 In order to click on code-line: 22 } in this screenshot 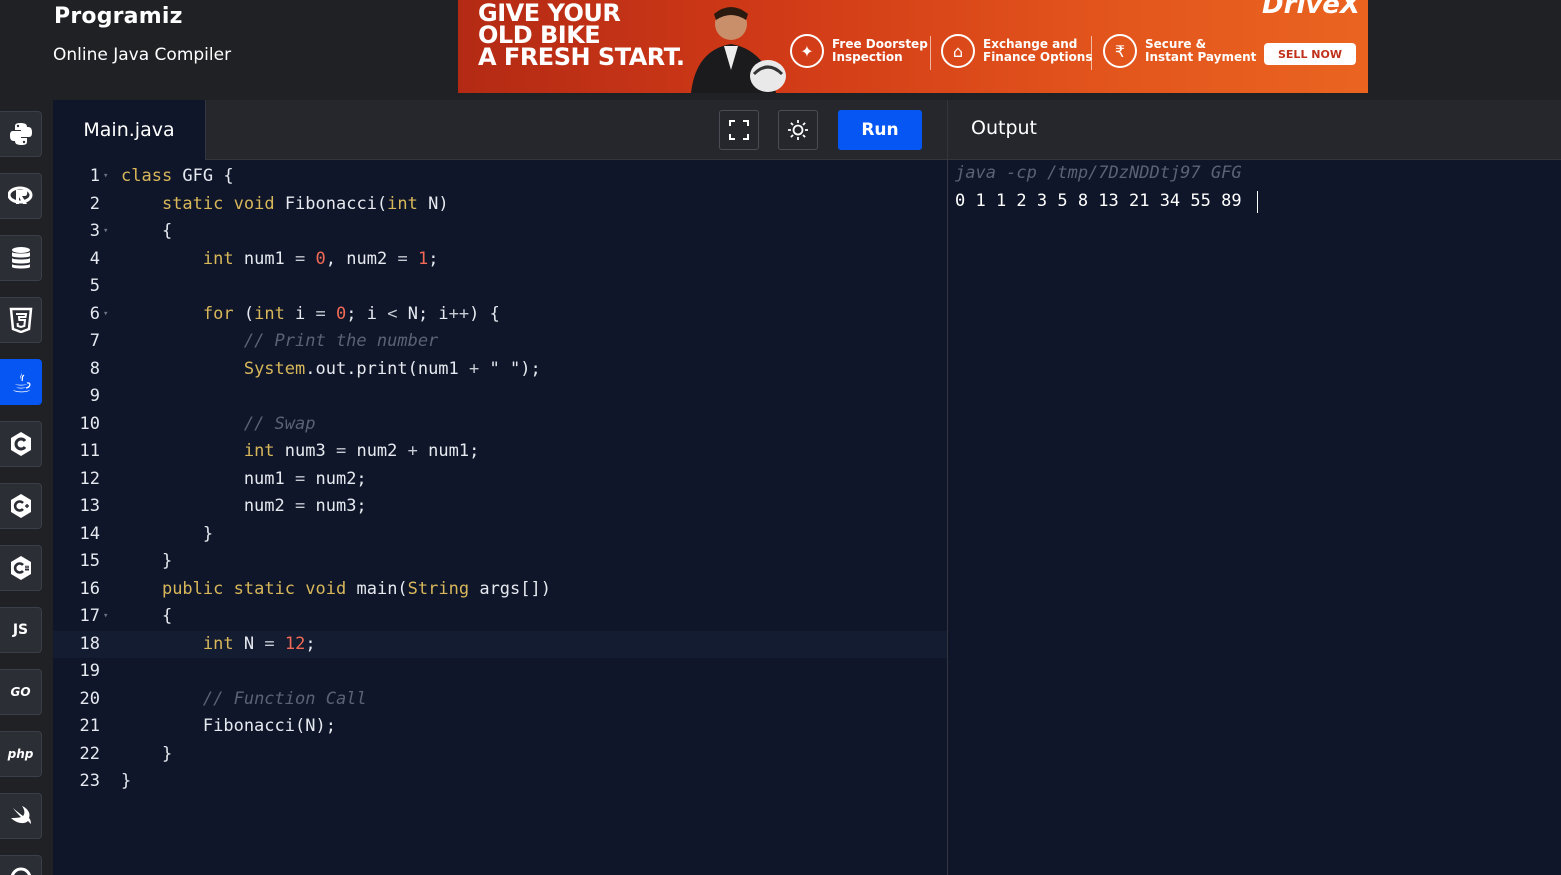, I will do `click(500, 755)`.